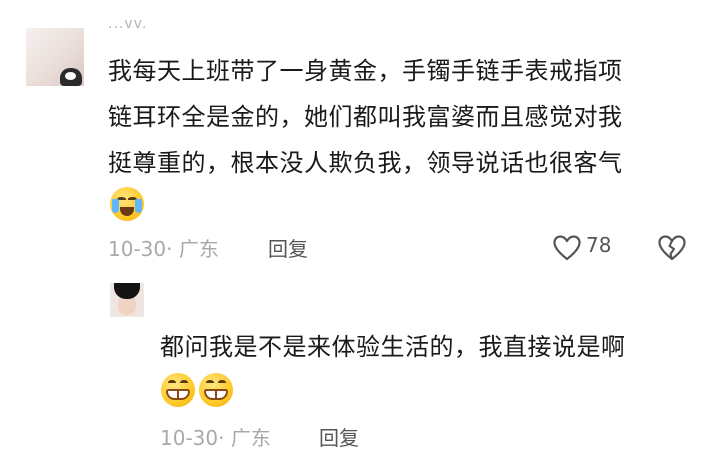 The width and height of the screenshot is (718, 457). Describe the element at coordinates (365, 71) in the screenshot. I see `comment-line: 我每天上班带了一身黄金，手镯手链手表戒指项` at that location.